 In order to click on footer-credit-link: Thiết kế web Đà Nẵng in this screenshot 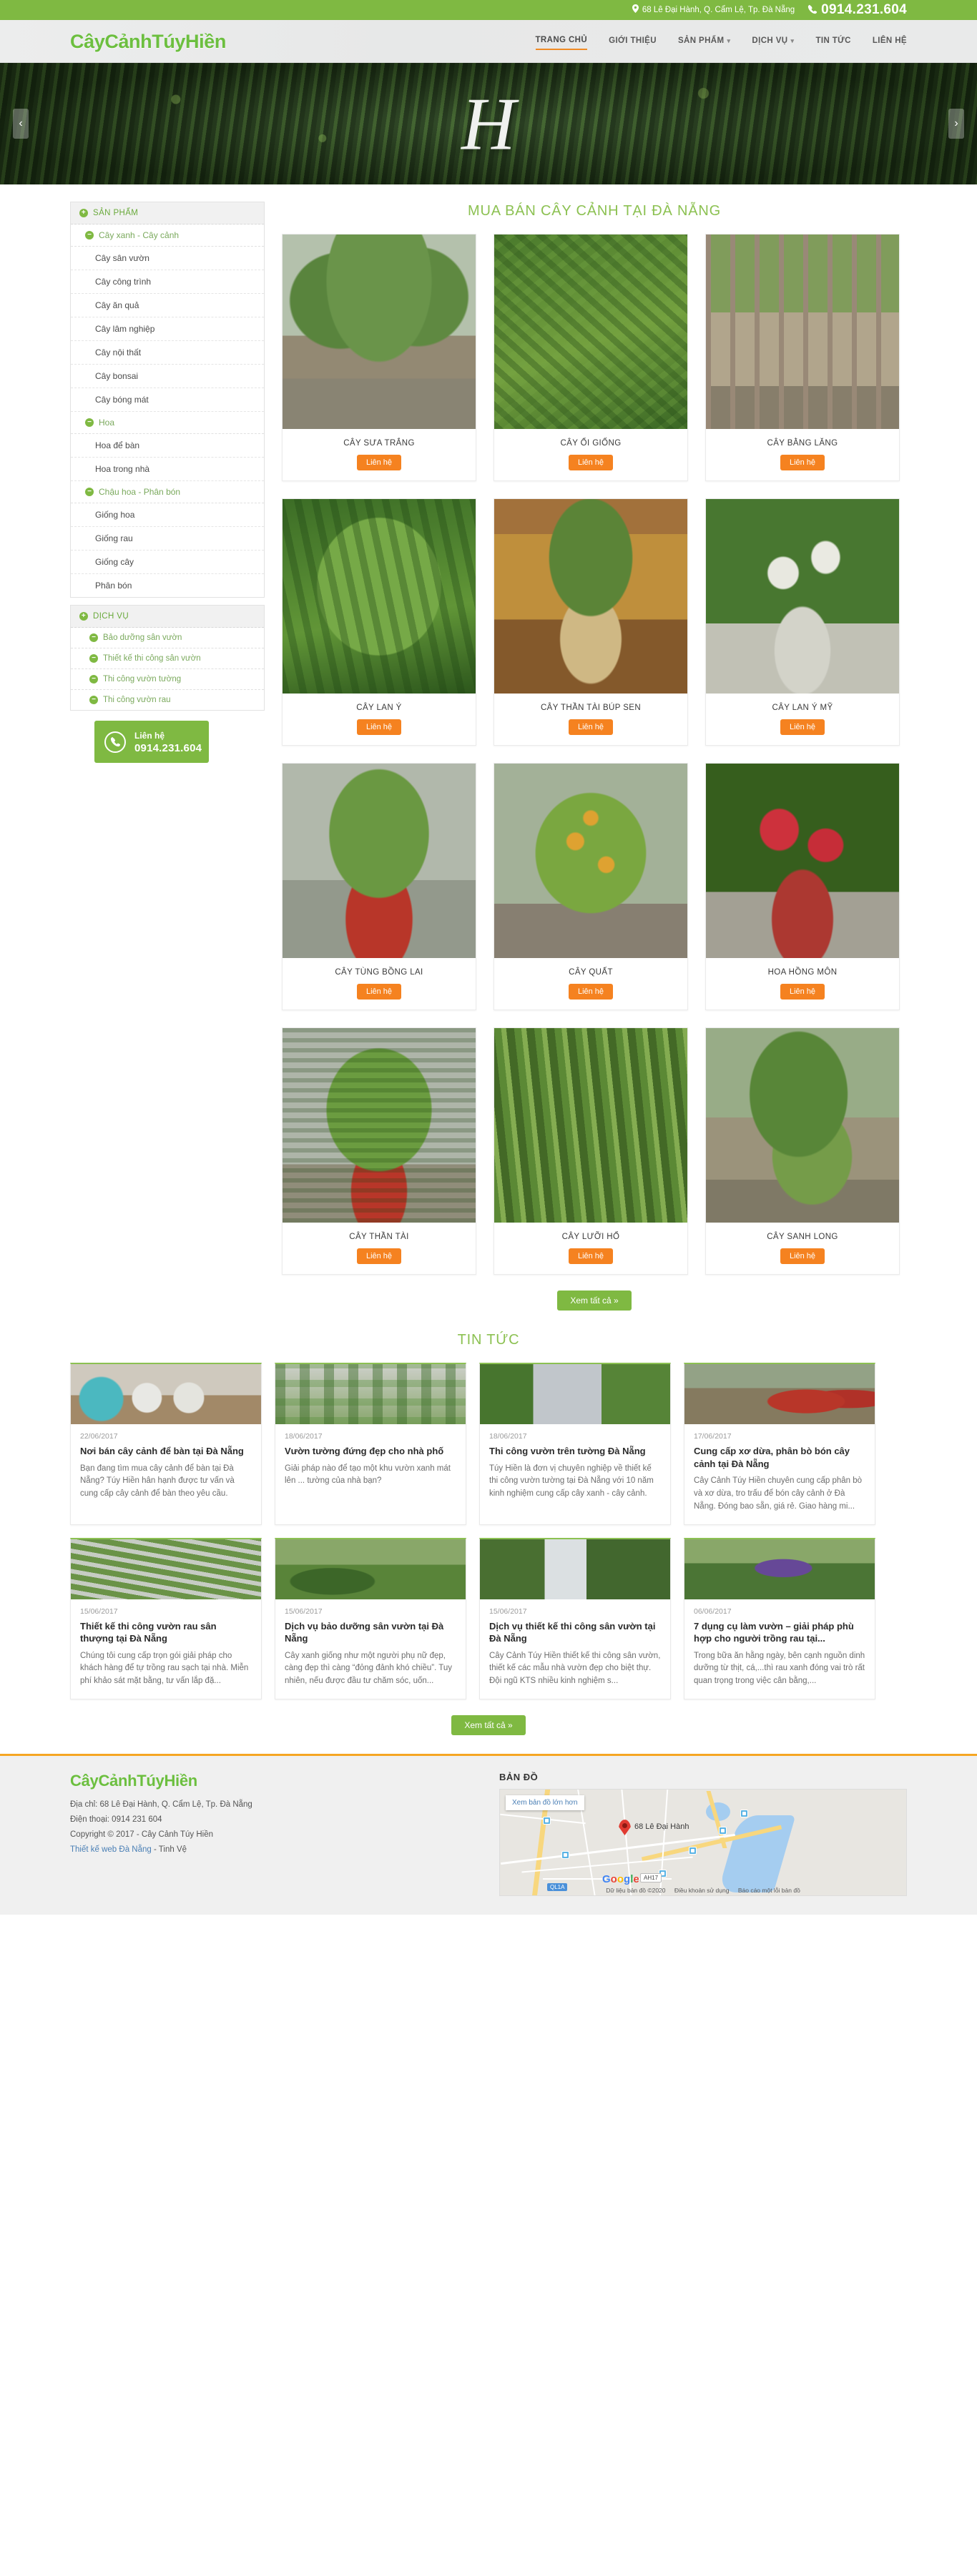, I will do `click(111, 1849)`.